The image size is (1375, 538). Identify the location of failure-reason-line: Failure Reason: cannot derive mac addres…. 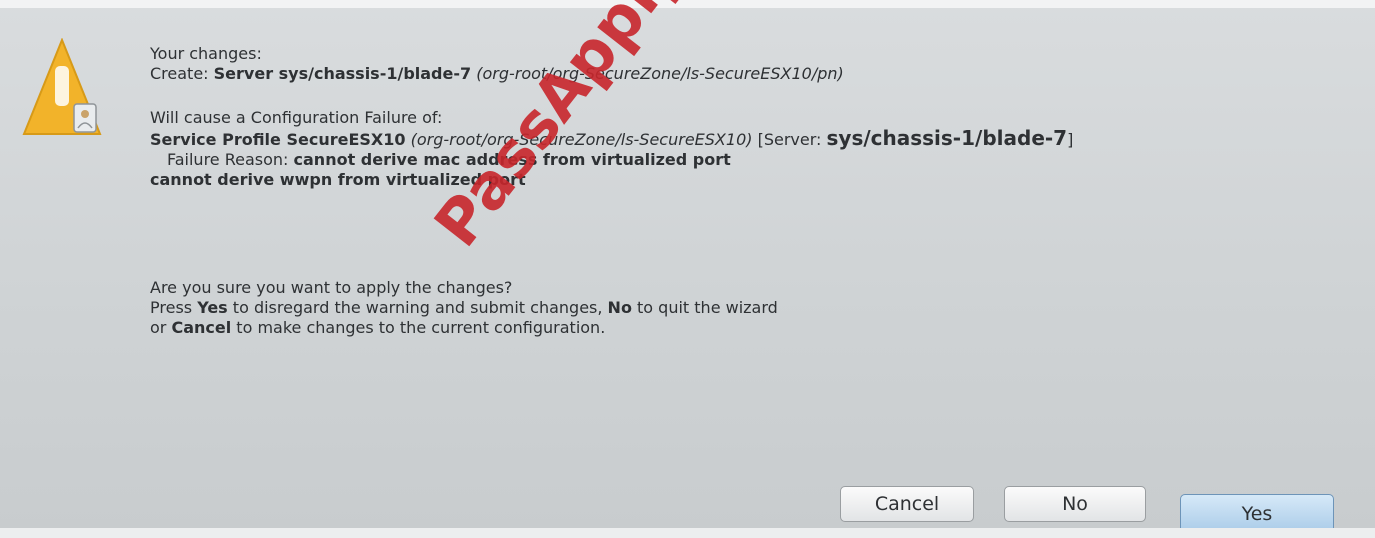
(750, 160).